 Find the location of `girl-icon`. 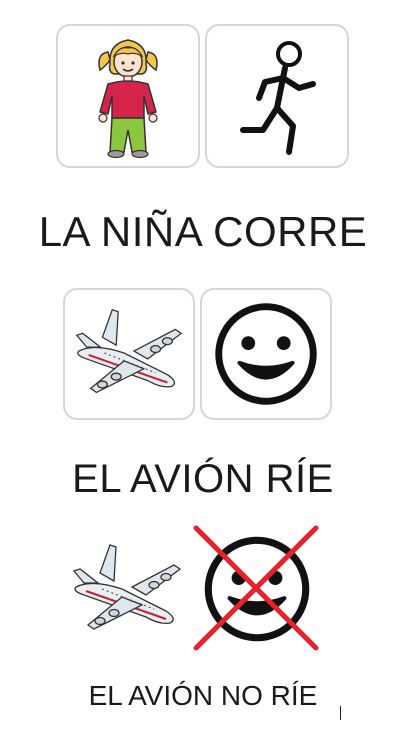

girl-icon is located at coordinates (128, 99).